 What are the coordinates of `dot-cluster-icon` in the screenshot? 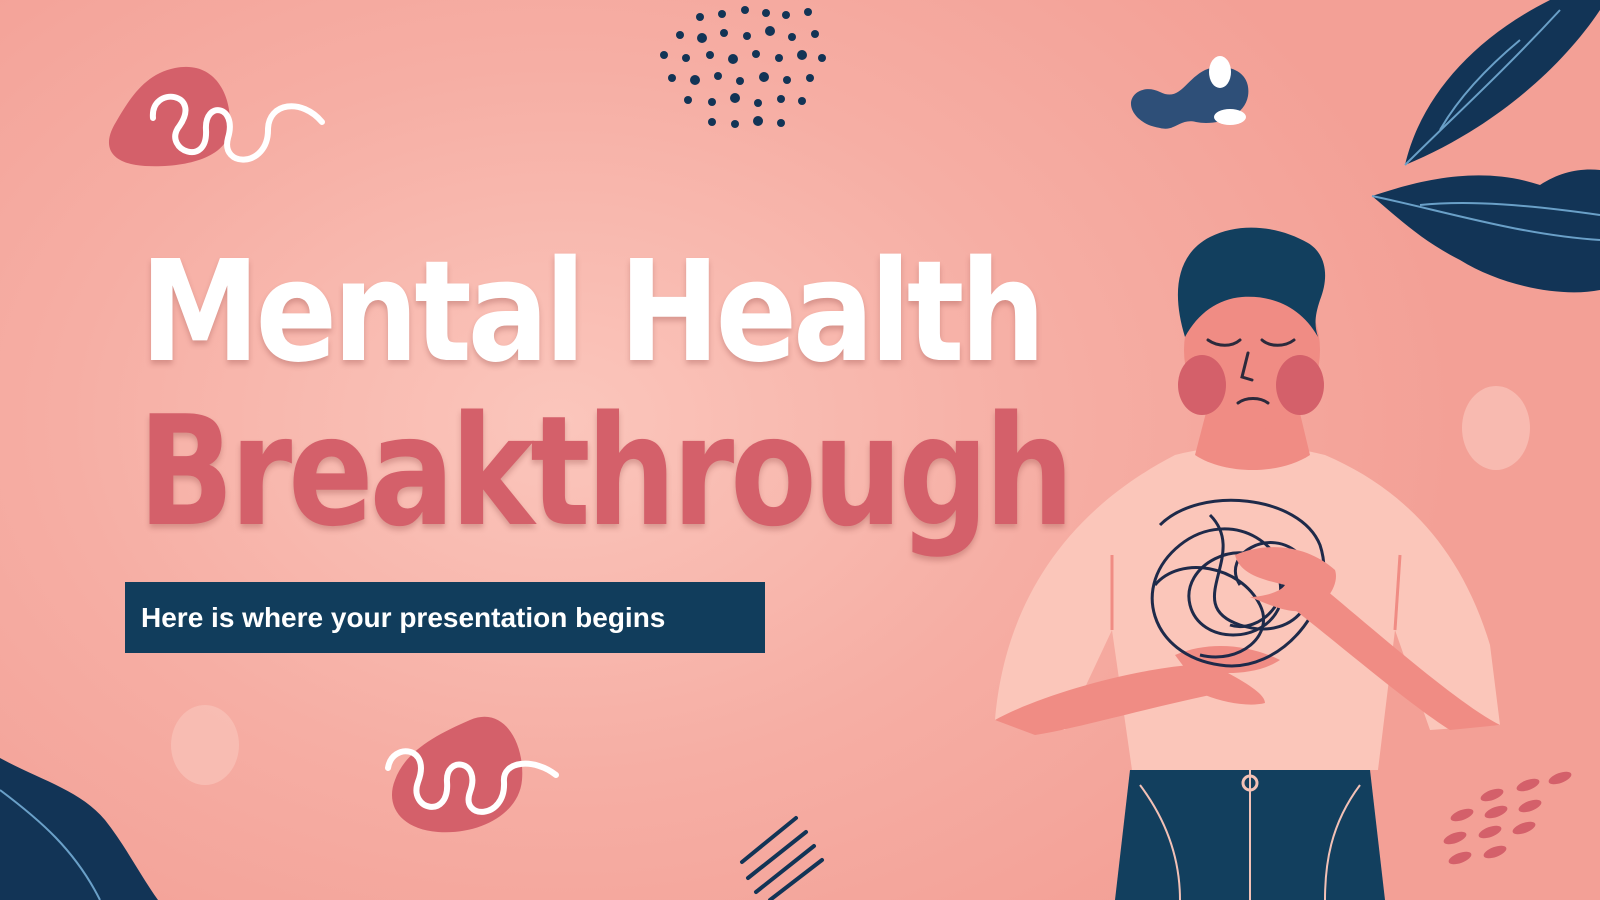 It's located at (743, 67).